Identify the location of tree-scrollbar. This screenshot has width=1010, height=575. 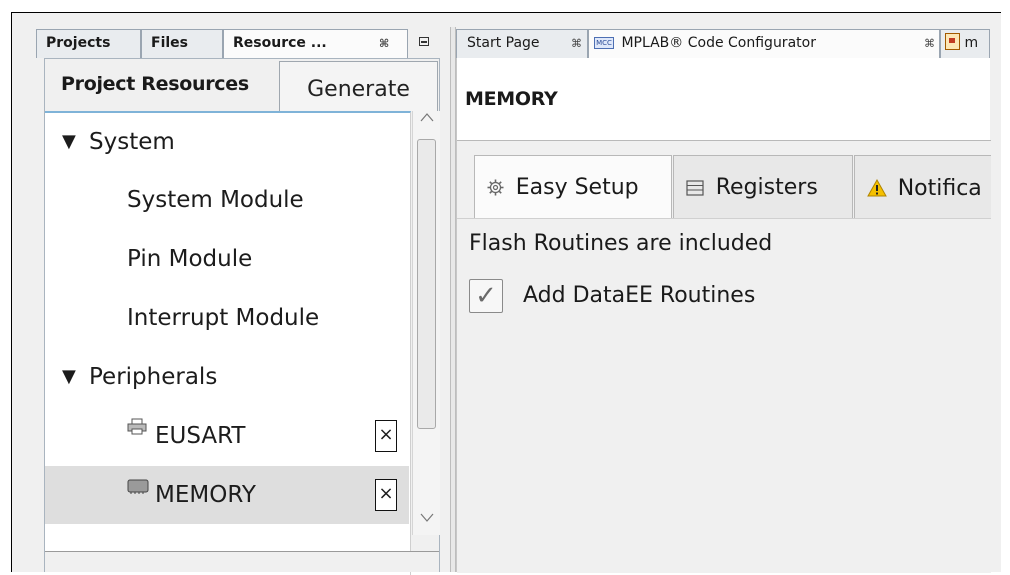
(426, 323).